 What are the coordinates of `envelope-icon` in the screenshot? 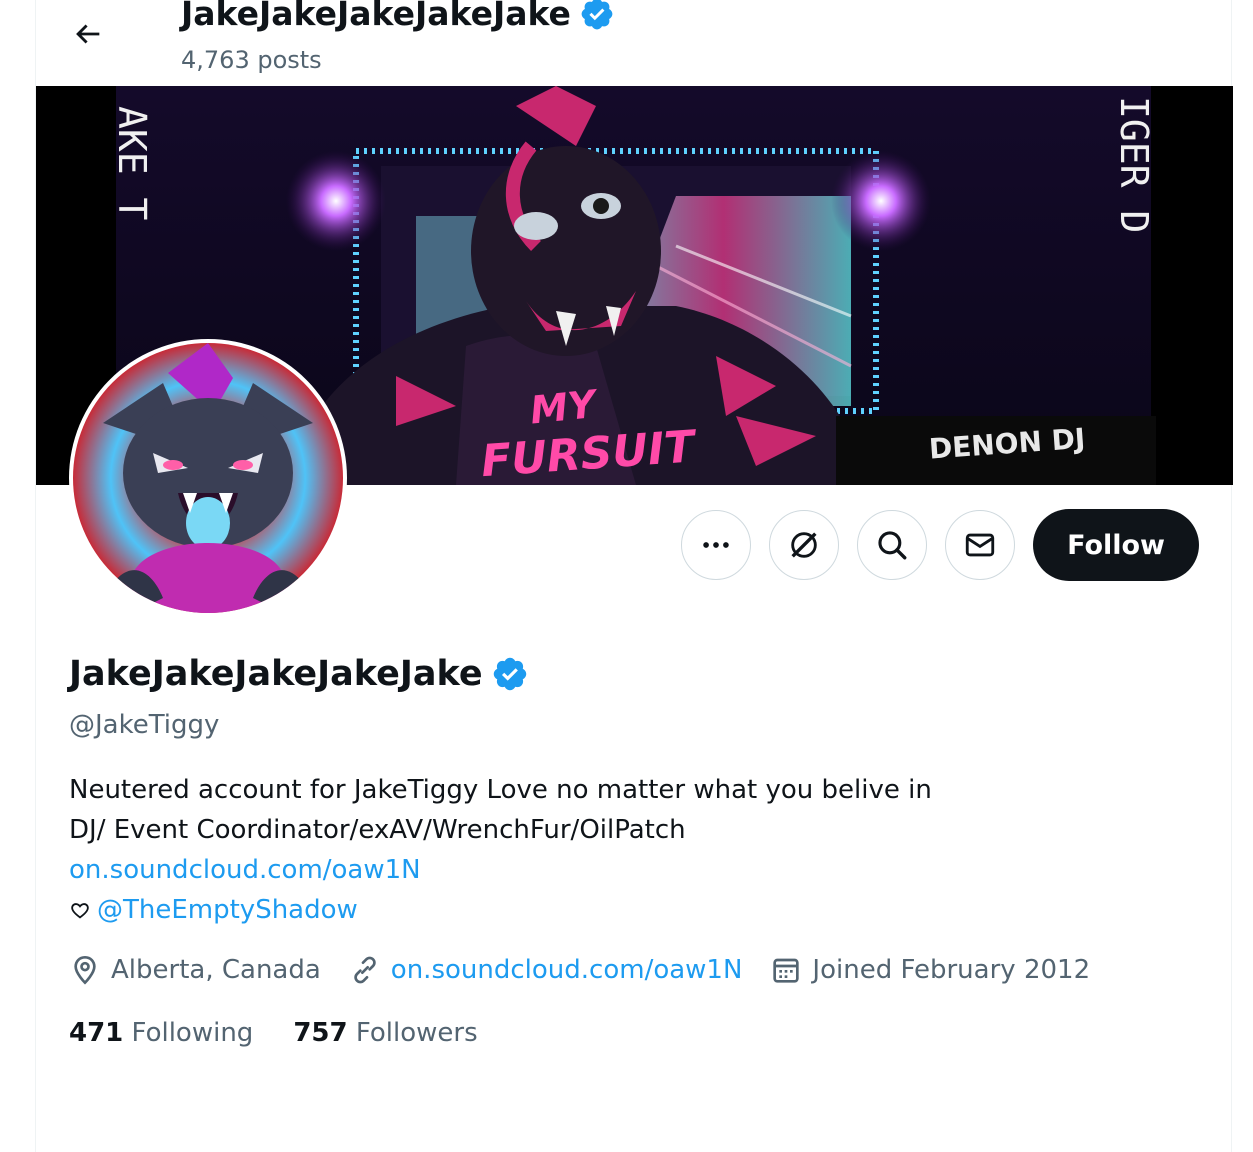 It's located at (980, 545).